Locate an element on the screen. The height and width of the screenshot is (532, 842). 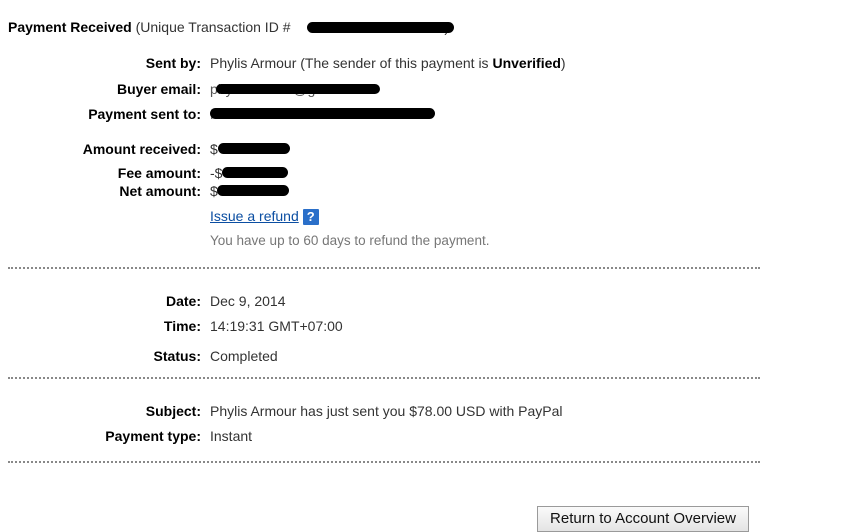
amount-redaction is located at coordinates (254, 148).